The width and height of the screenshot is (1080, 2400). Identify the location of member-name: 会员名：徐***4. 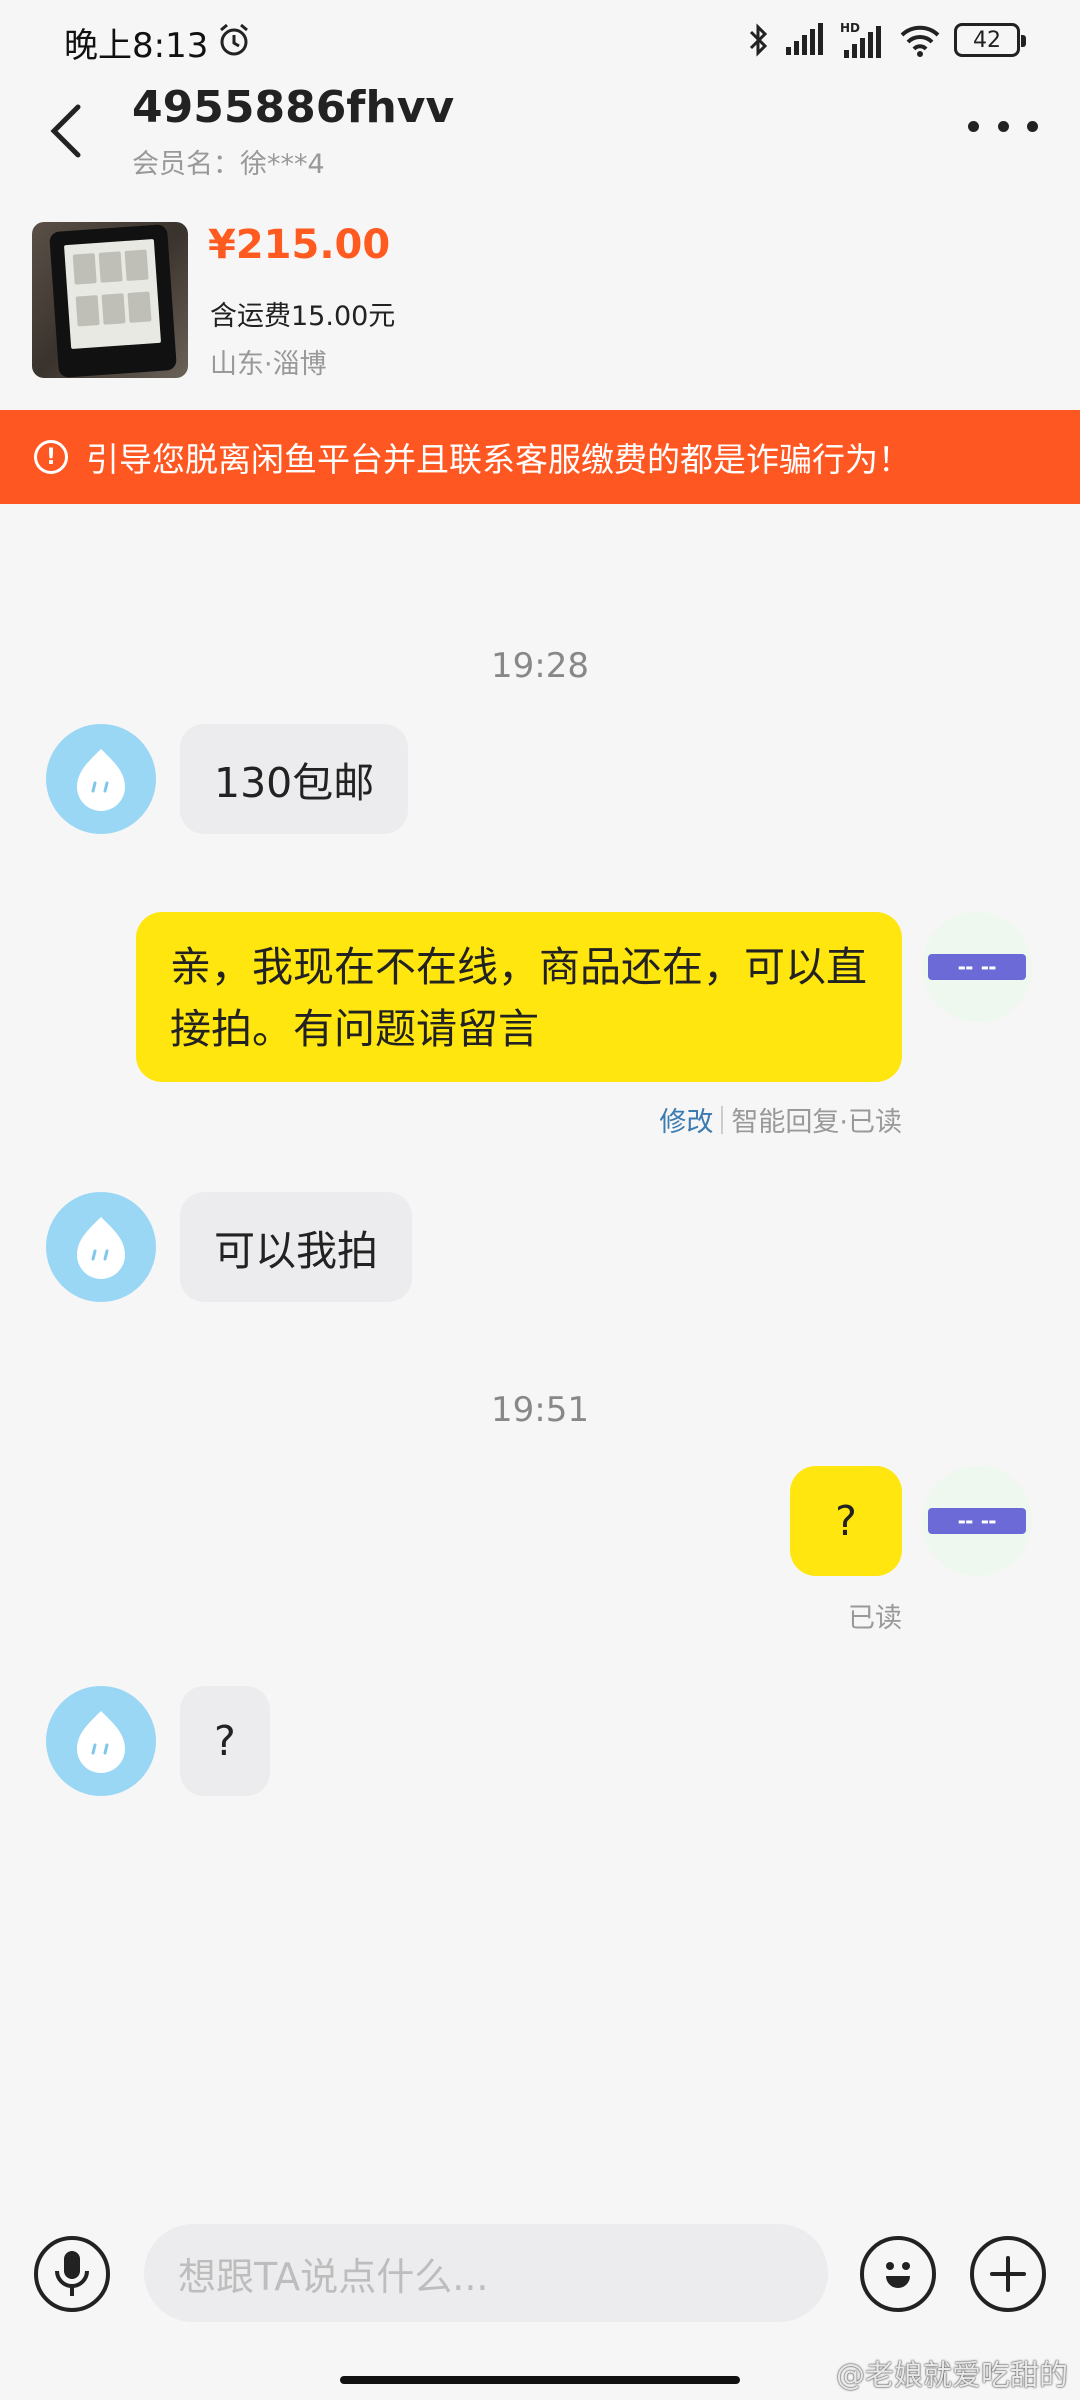
(228, 164).